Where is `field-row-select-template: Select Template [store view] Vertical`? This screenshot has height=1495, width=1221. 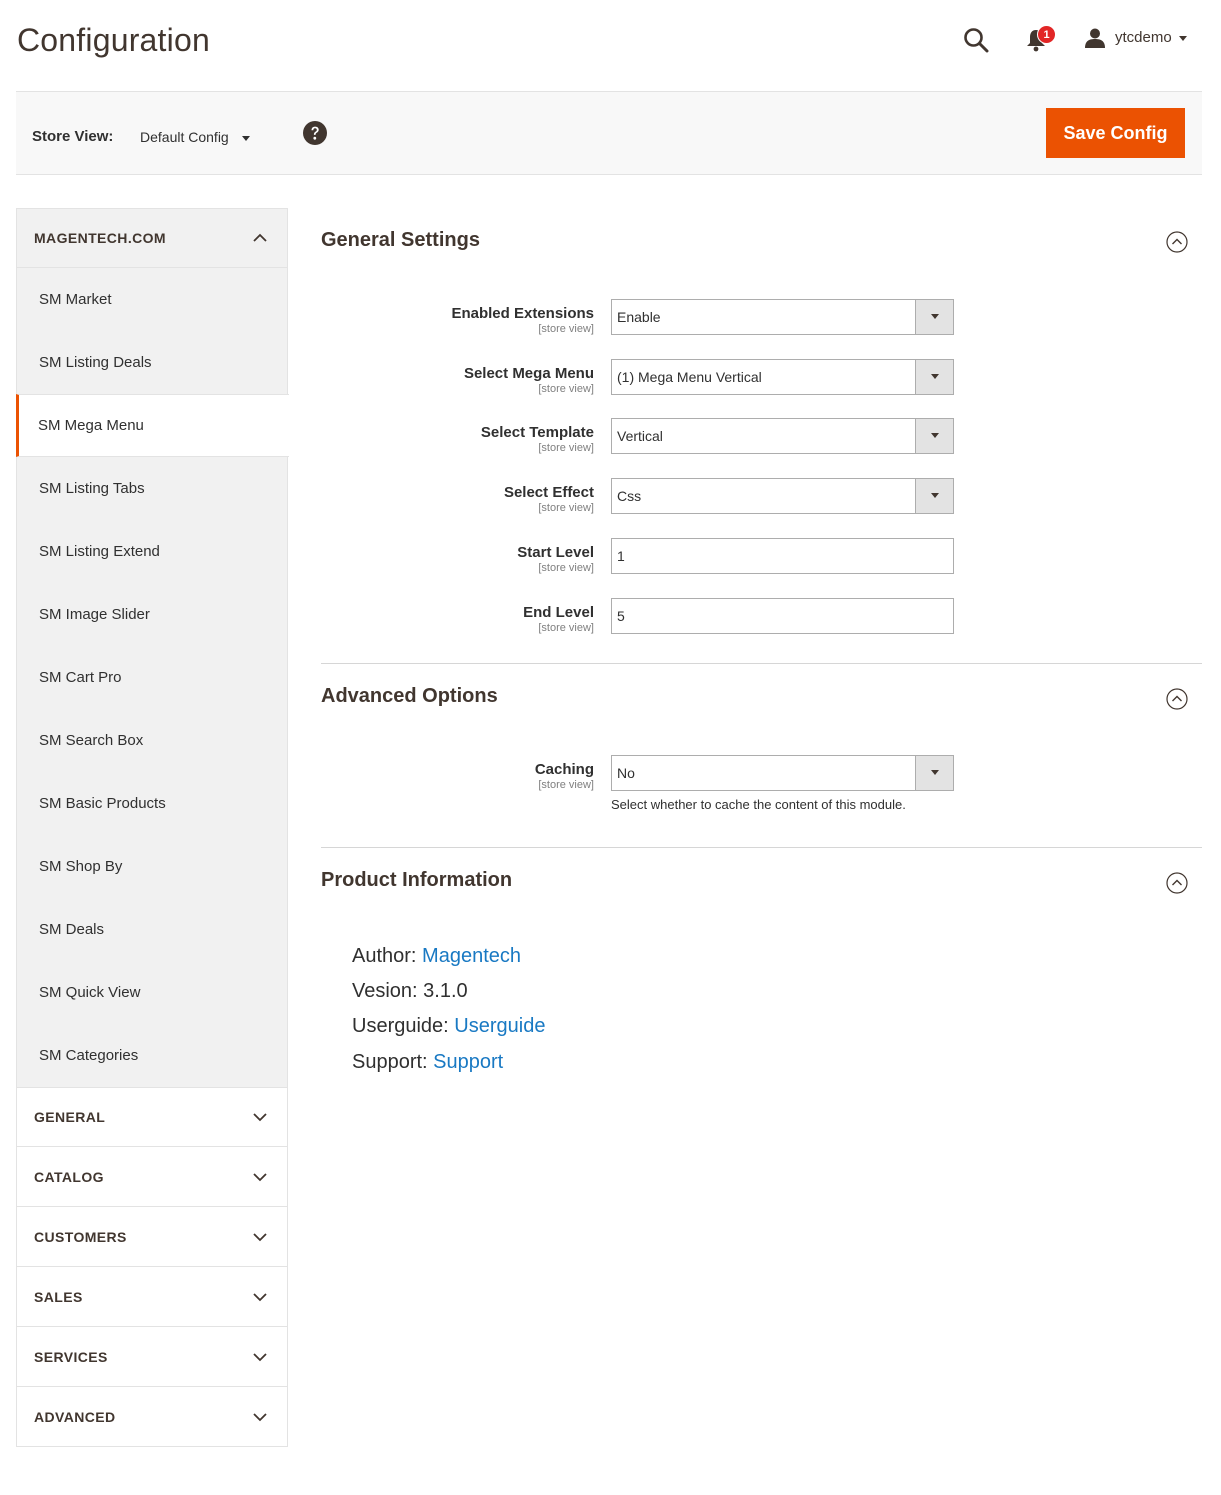
field-row-select-template: Select Template [store view] Vertical is located at coordinates (761, 438).